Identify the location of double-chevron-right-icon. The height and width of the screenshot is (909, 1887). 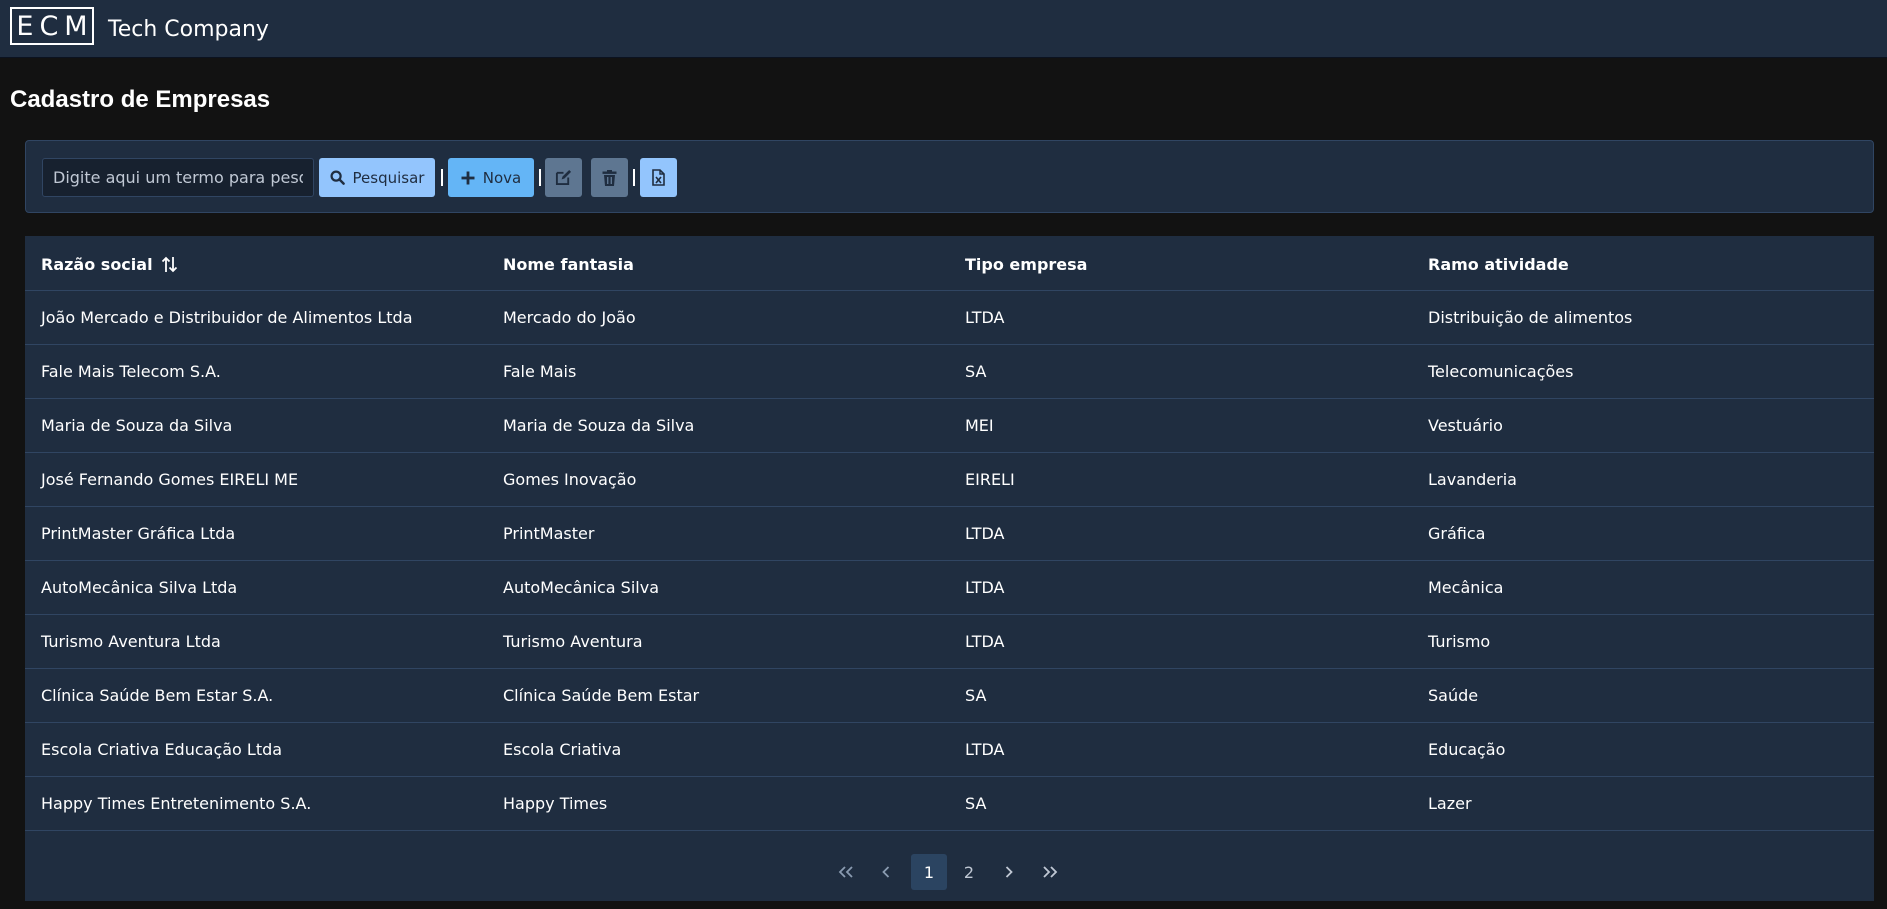
(1050, 872).